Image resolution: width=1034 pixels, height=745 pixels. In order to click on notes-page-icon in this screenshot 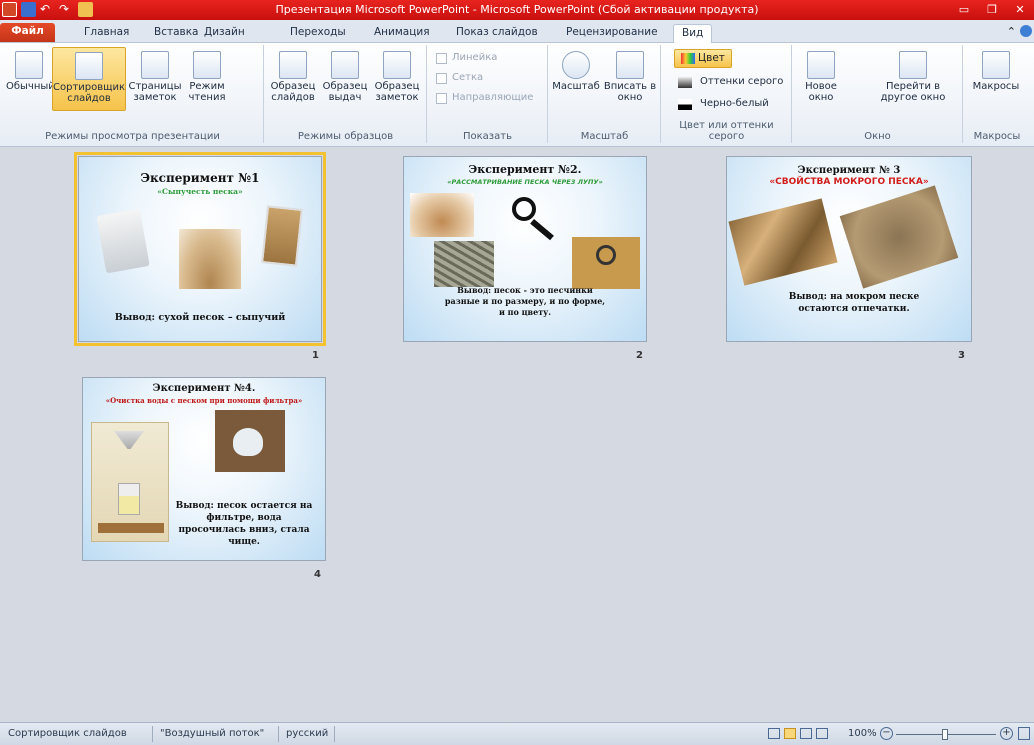, I will do `click(155, 65)`.